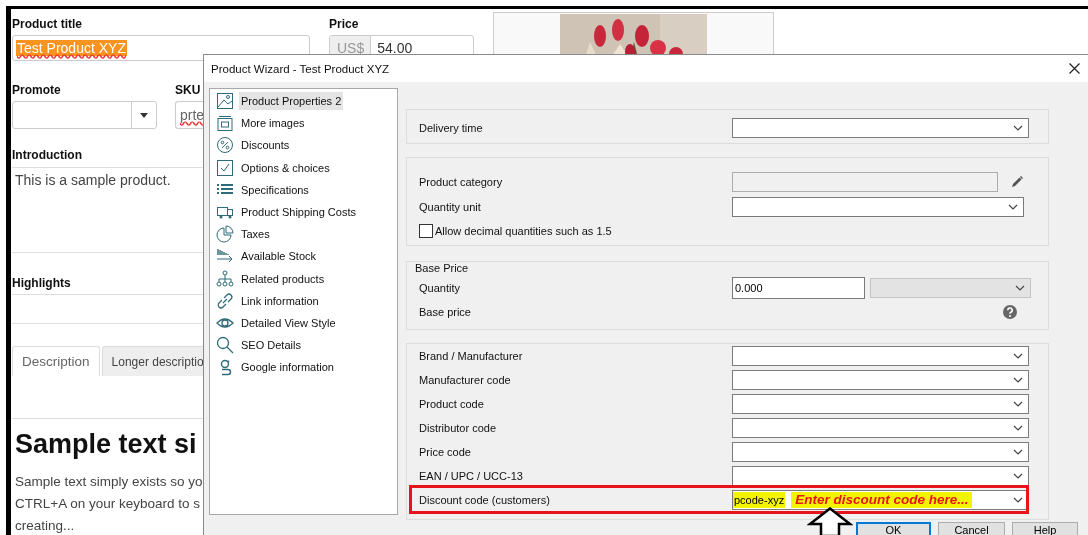  What do you see at coordinates (1010, 312) in the screenshot?
I see `help-icon` at bounding box center [1010, 312].